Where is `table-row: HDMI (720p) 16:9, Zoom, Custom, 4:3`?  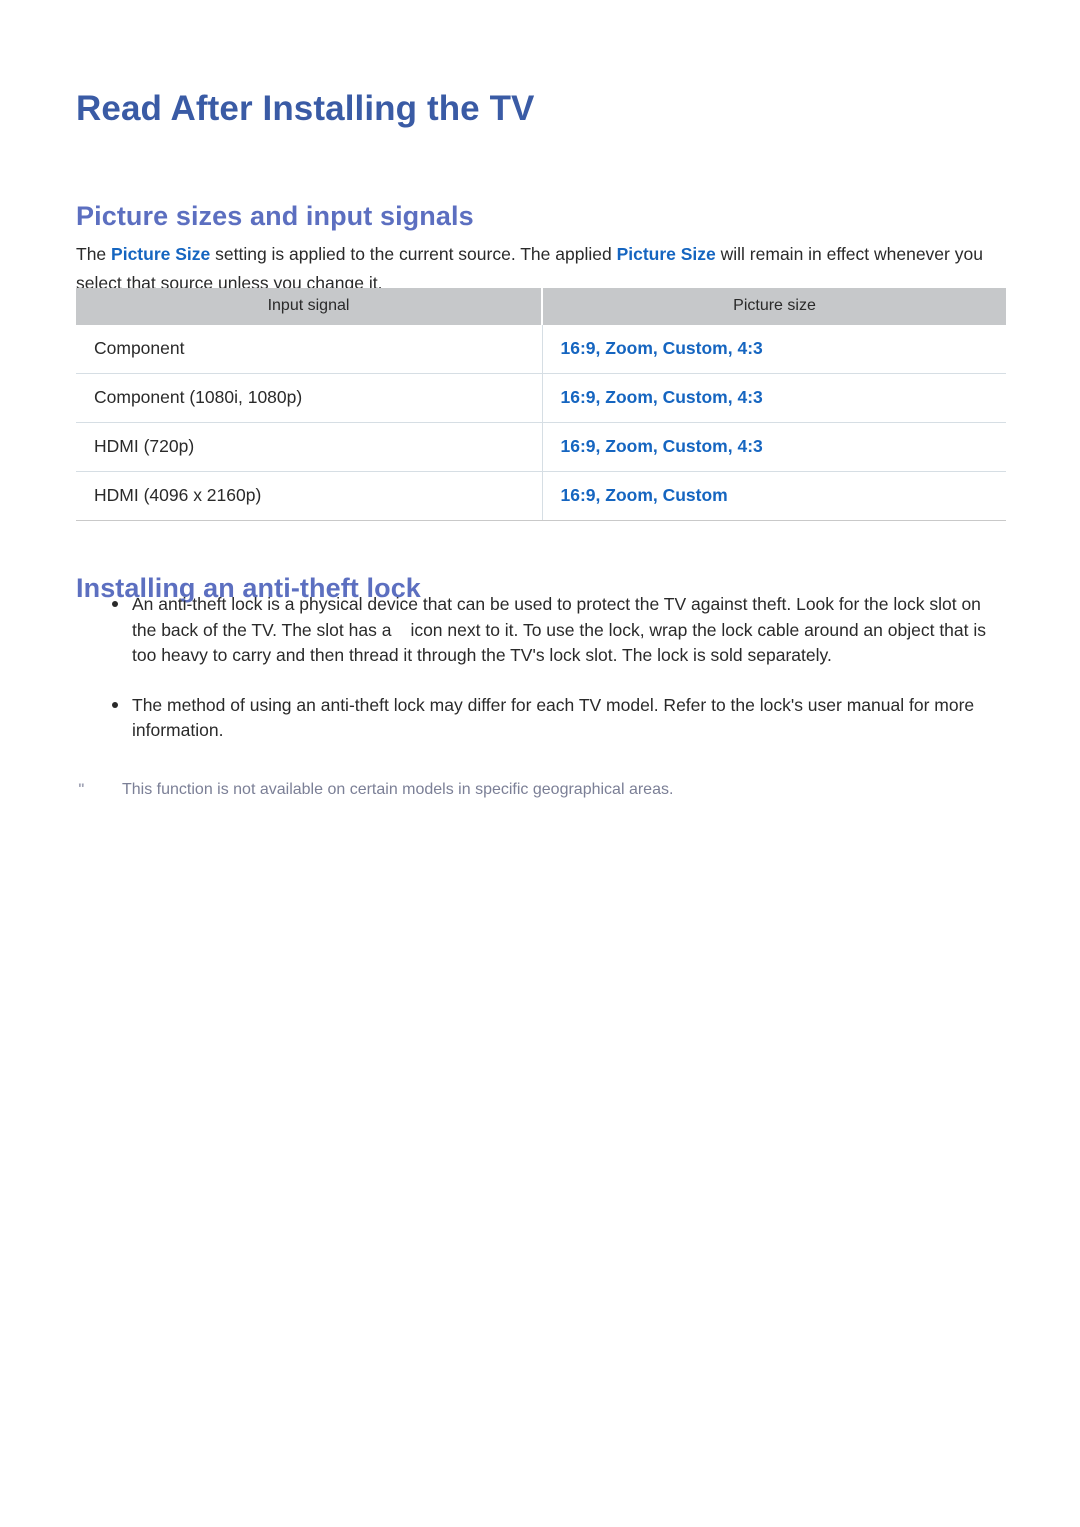 table-row: HDMI (720p) 16:9, Zoom, Custom, 4:3 is located at coordinates (541, 447).